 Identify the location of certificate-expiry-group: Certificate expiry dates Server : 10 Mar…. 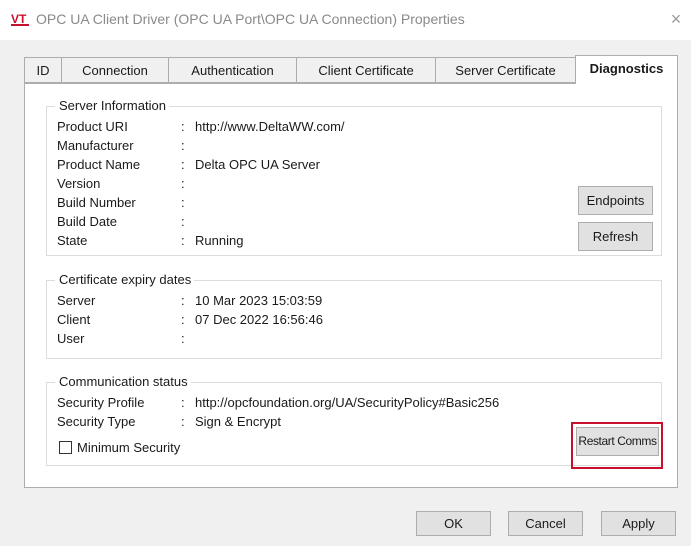
(354, 315).